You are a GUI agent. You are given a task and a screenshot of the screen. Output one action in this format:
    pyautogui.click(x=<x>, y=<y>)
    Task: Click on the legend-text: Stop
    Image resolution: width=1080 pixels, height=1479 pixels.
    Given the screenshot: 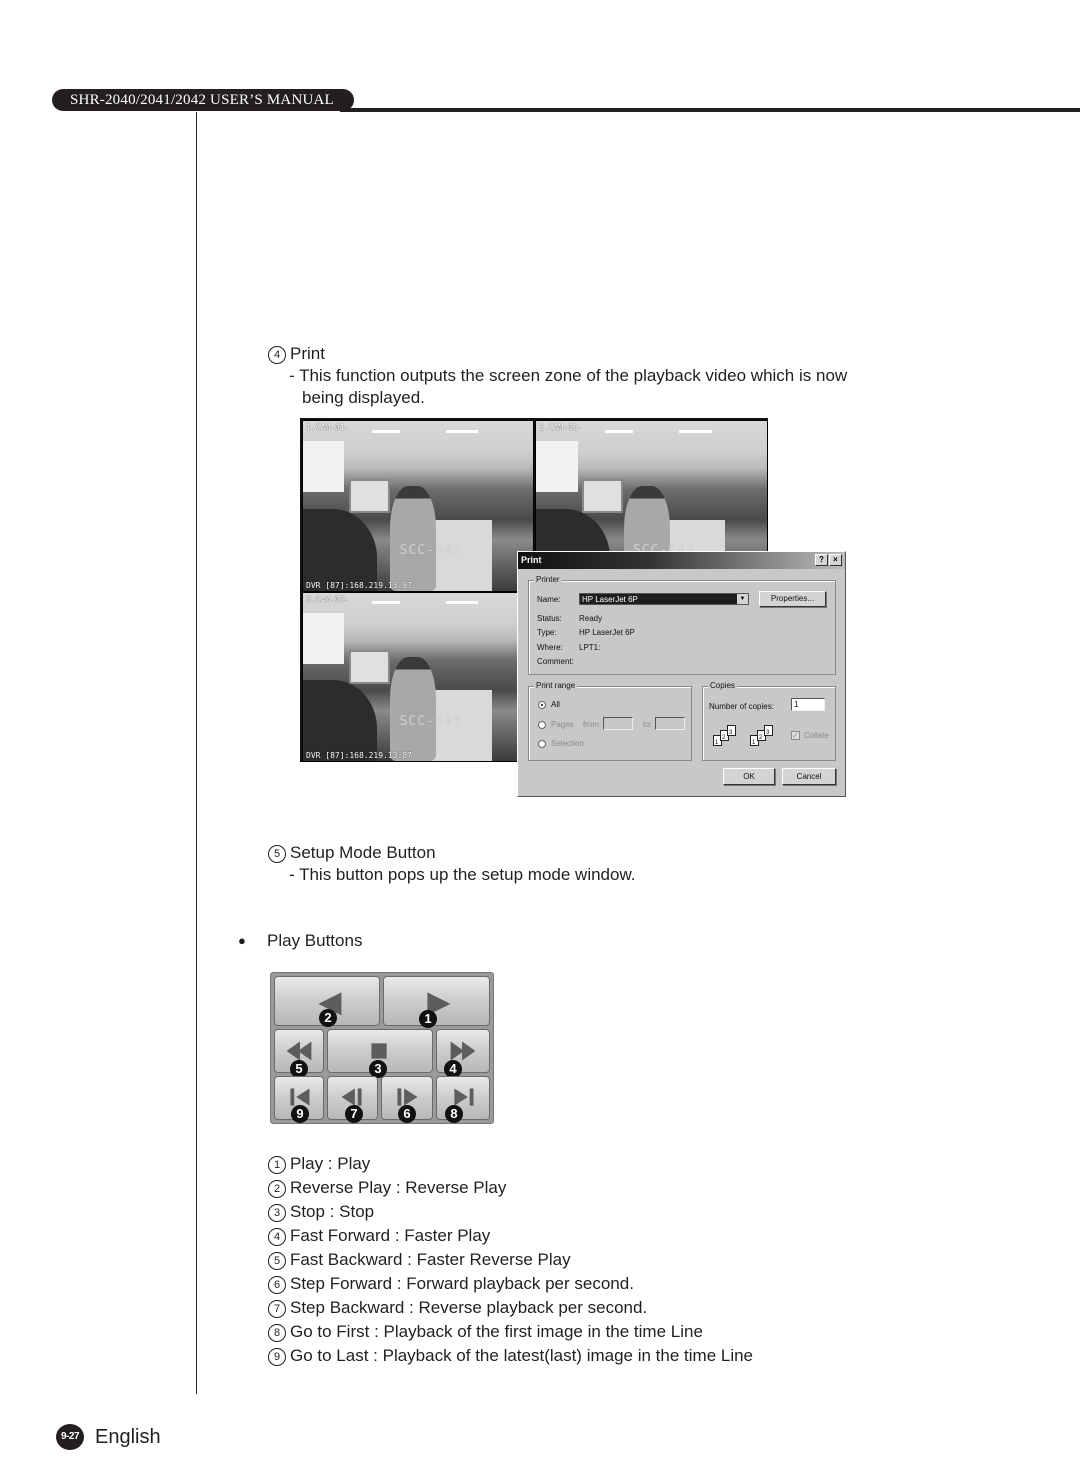 What is the action you would take?
    pyautogui.click(x=332, y=1211)
    